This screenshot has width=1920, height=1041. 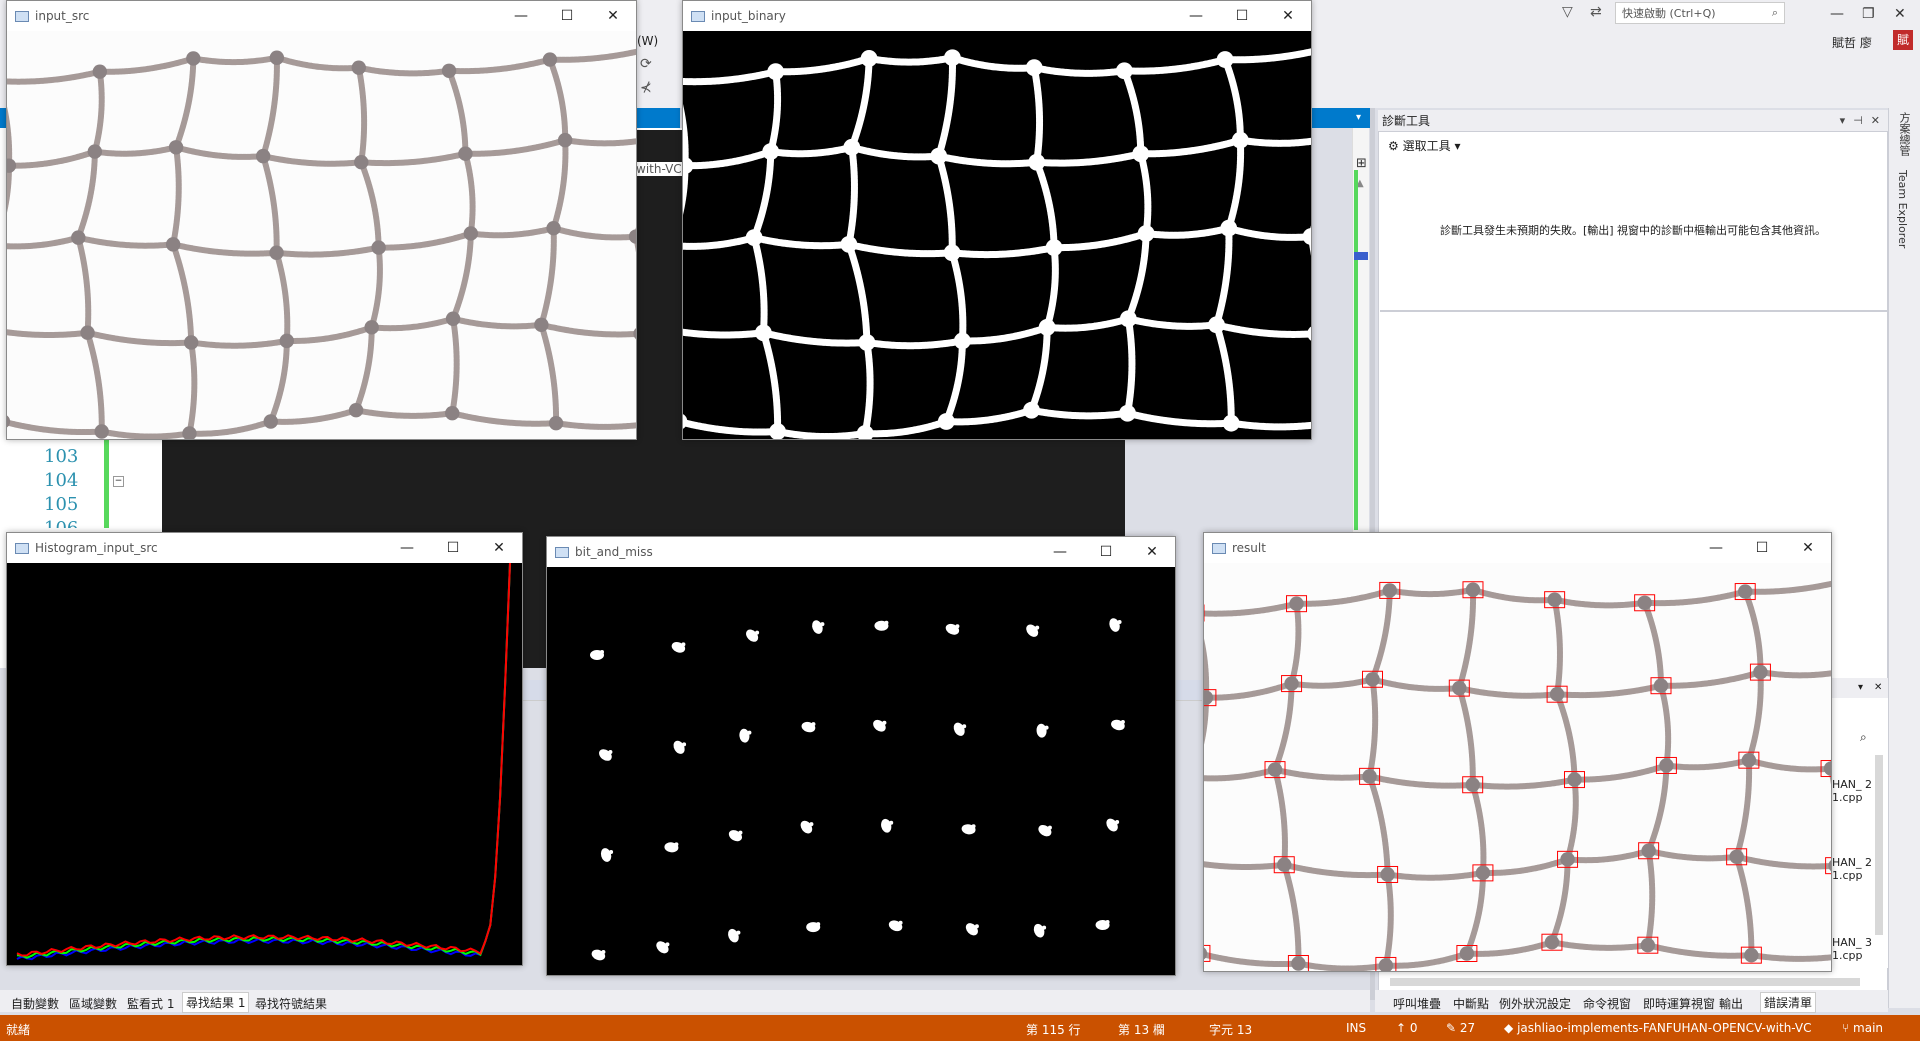 I want to click on vs-restore-button: ❐, so click(x=1868, y=14).